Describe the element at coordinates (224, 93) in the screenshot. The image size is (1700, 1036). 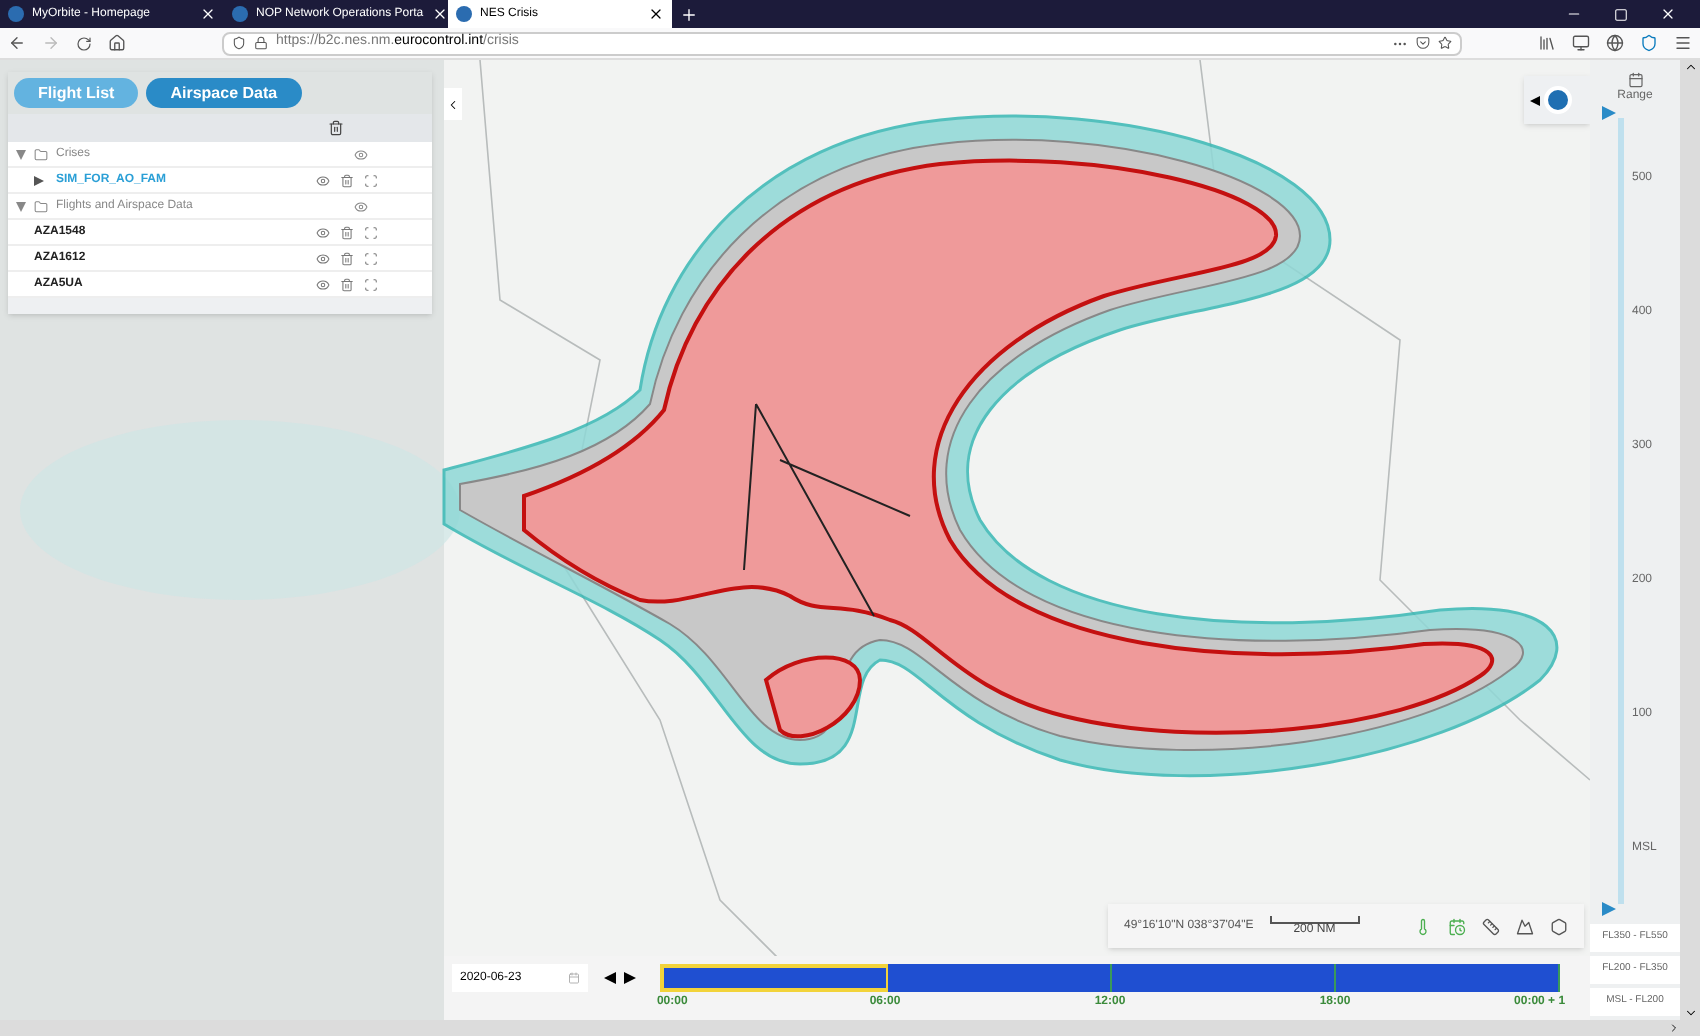
I see `panel-button: Airspace Data` at that location.